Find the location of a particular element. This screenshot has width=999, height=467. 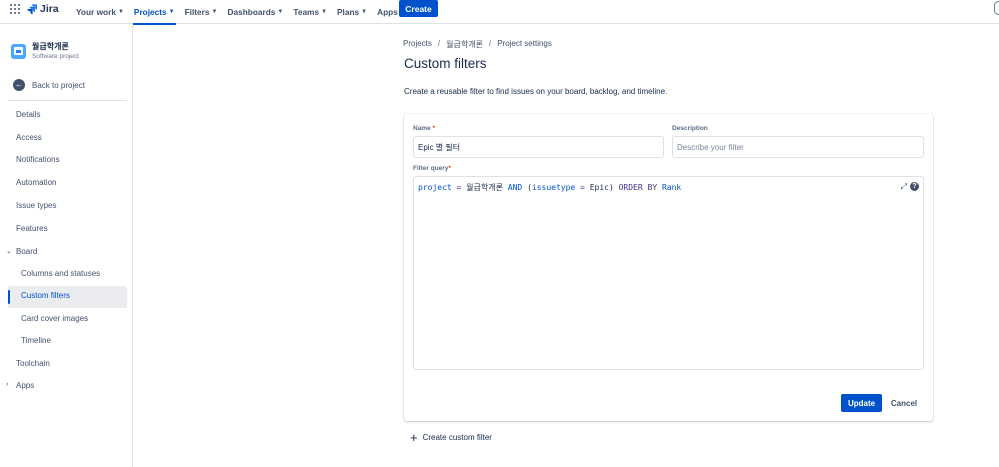

name-label-text: Name is located at coordinates (422, 128).